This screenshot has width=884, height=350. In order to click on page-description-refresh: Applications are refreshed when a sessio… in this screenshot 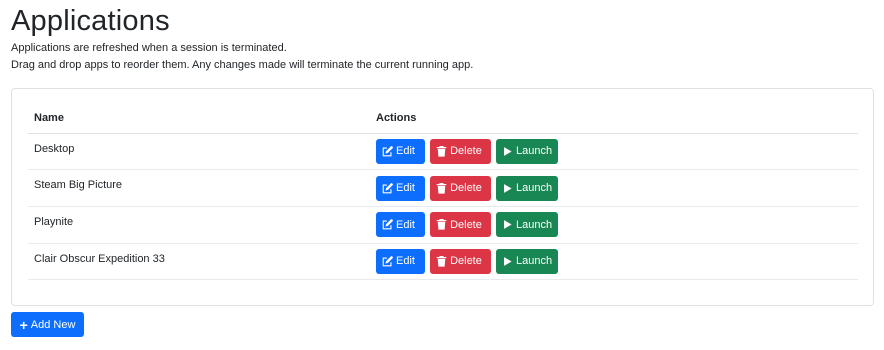, I will do `click(149, 48)`.